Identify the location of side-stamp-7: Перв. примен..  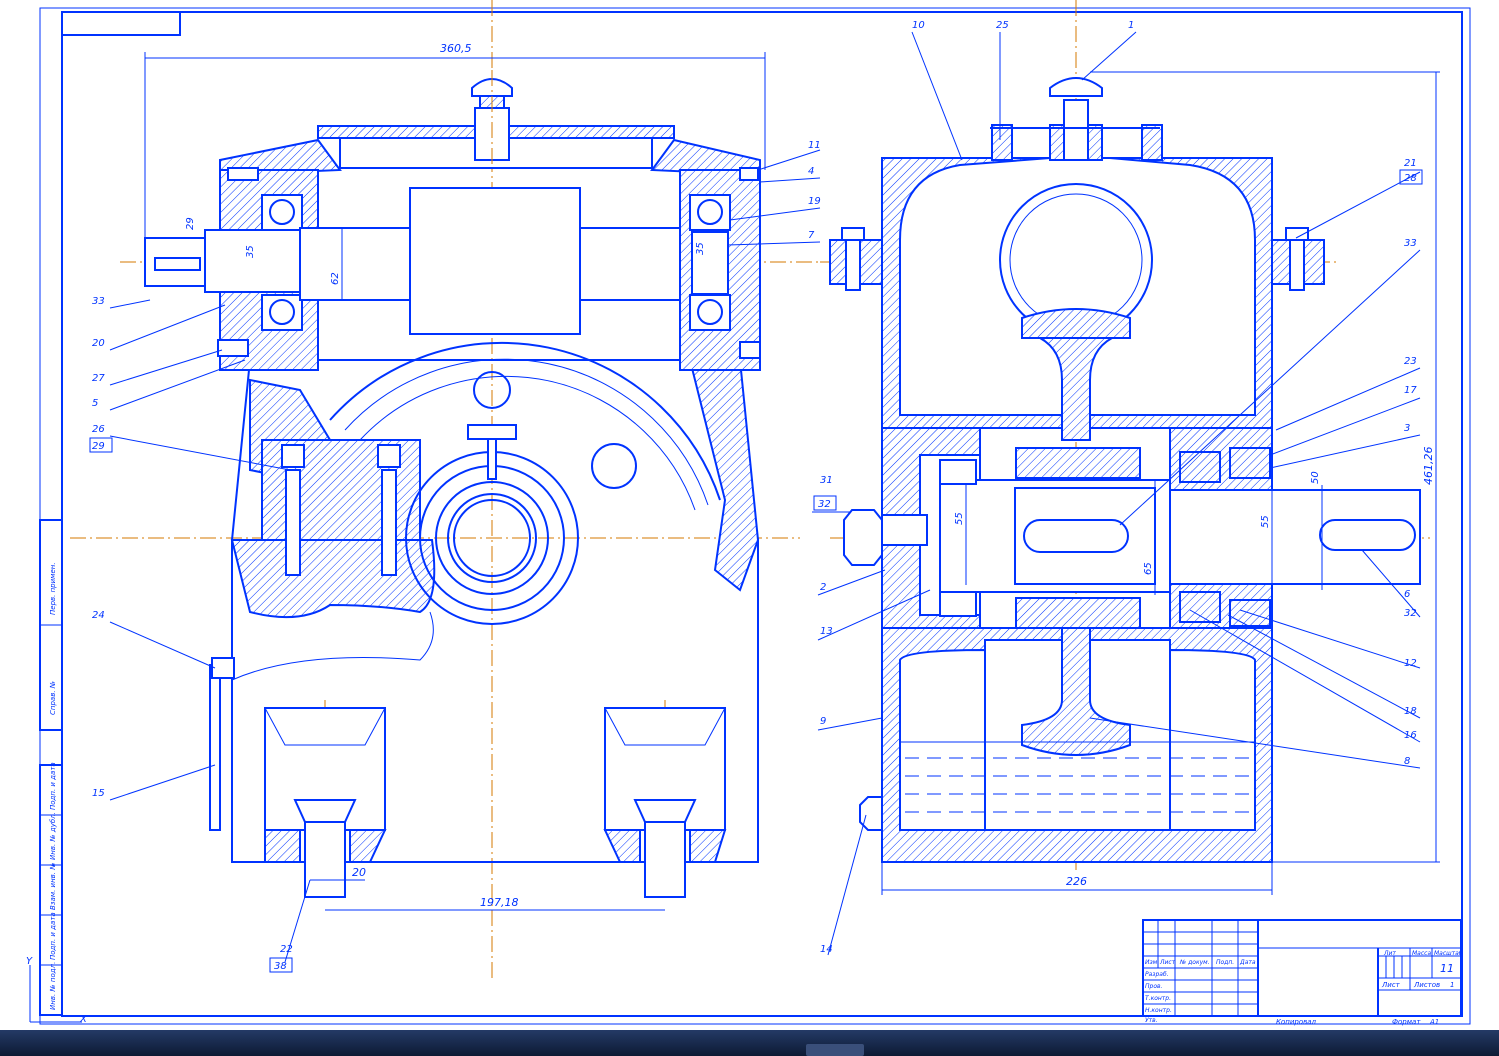
(53, 588).